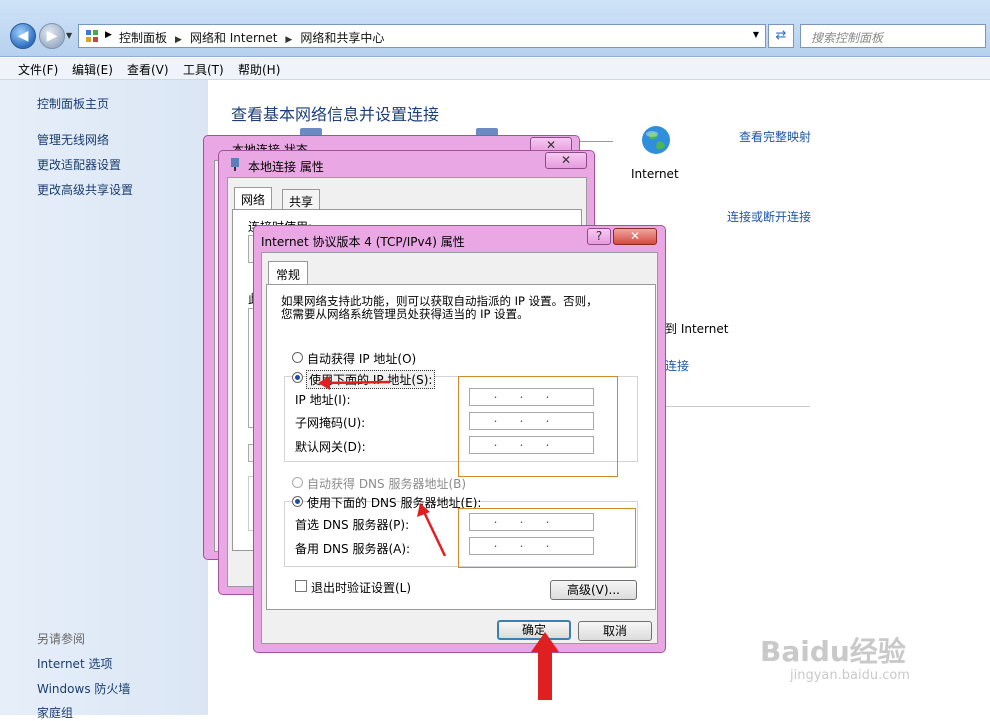 Image resolution: width=990 pixels, height=721 pixels. Describe the element at coordinates (143, 38) in the screenshot. I see `breadcrumb-control-panel: 控制面板` at that location.